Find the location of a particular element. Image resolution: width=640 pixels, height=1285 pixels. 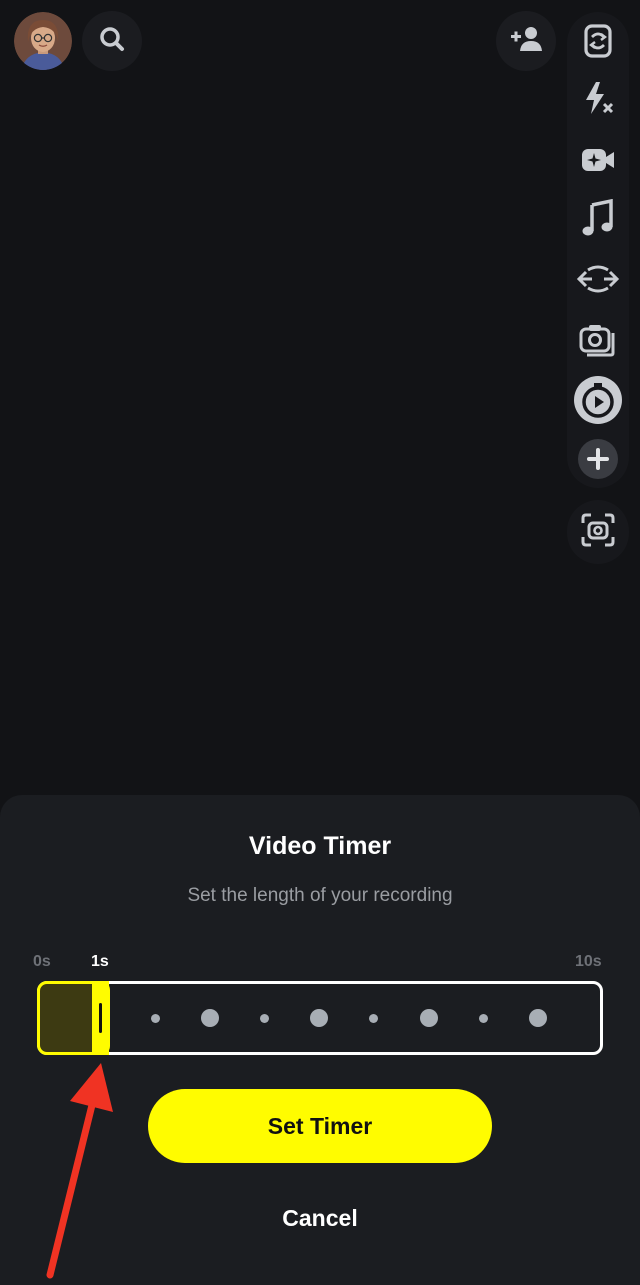

search-icon is located at coordinates (112, 41).